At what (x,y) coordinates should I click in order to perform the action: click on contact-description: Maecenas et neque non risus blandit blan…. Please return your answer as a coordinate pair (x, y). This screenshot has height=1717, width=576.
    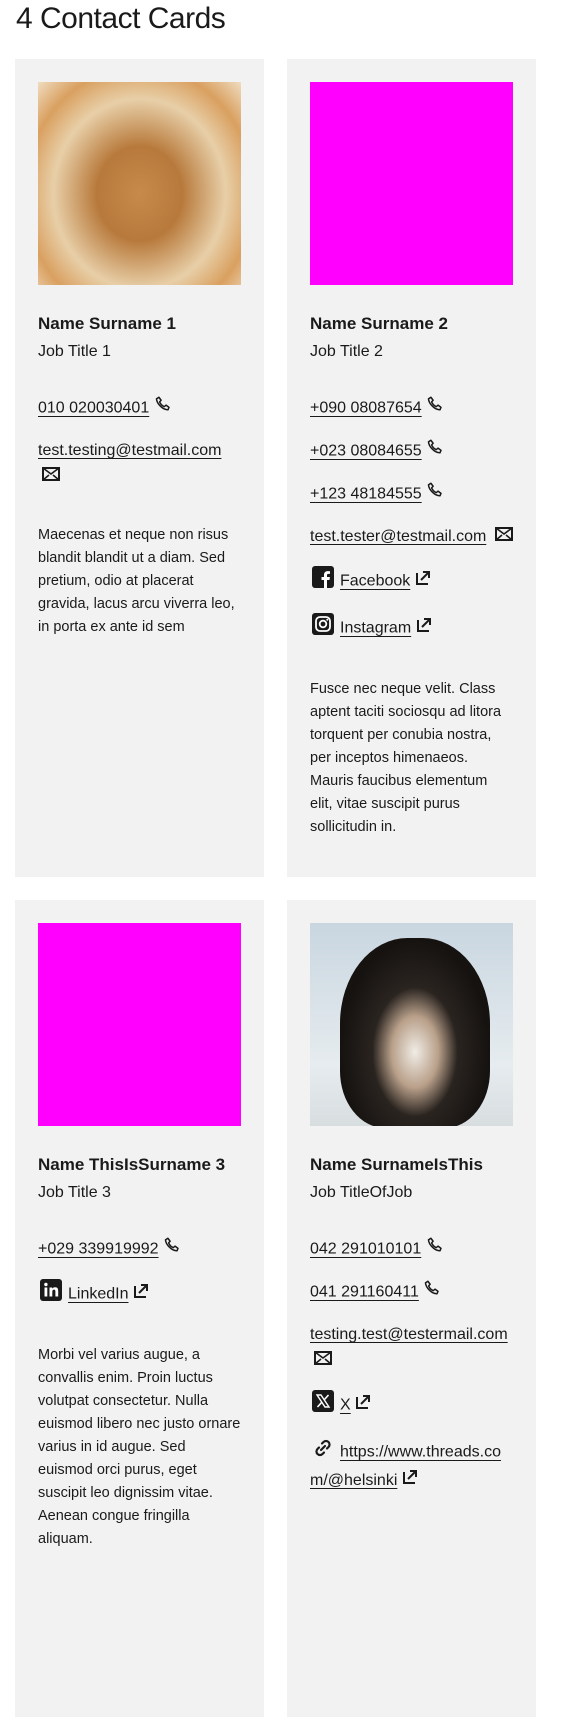
    Looking at the image, I should click on (136, 581).